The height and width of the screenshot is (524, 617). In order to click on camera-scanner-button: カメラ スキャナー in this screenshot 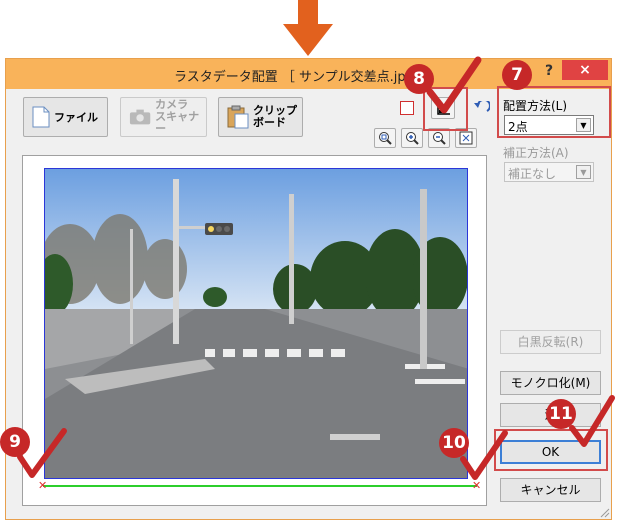, I will do `click(163, 117)`.